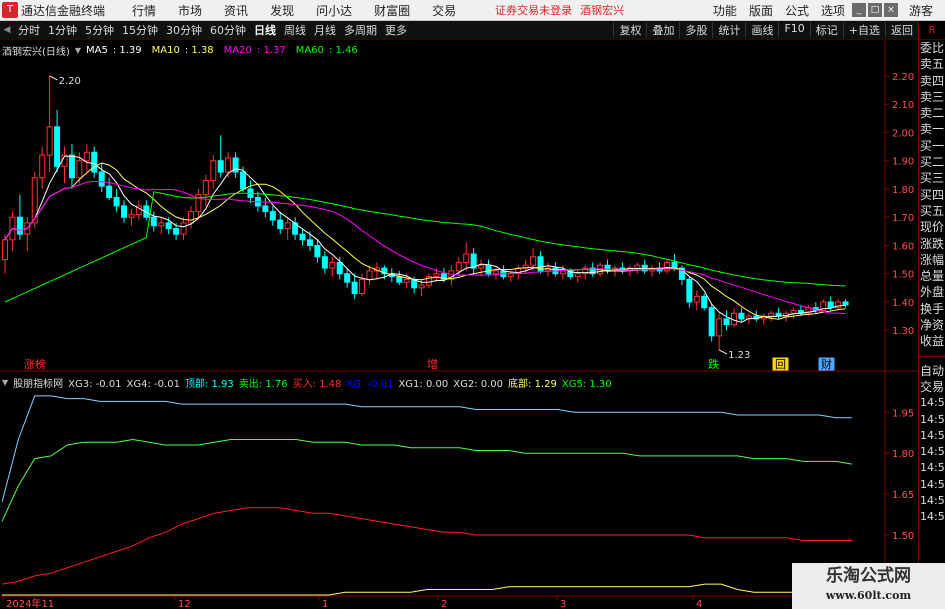 Image resolution: width=945 pixels, height=609 pixels. Describe the element at coordinates (254, 50) in the screenshot. I see `ma20-label: MA20: 1.37` at that location.